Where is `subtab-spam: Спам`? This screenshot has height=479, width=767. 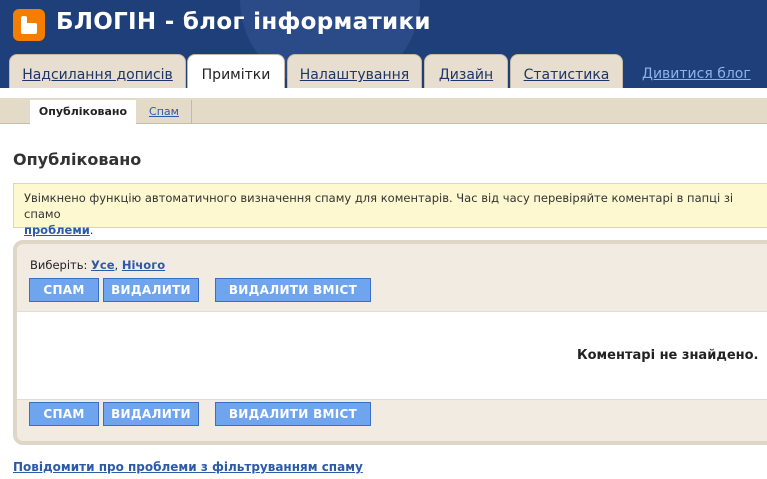
subtab-spam: Спам is located at coordinates (164, 112).